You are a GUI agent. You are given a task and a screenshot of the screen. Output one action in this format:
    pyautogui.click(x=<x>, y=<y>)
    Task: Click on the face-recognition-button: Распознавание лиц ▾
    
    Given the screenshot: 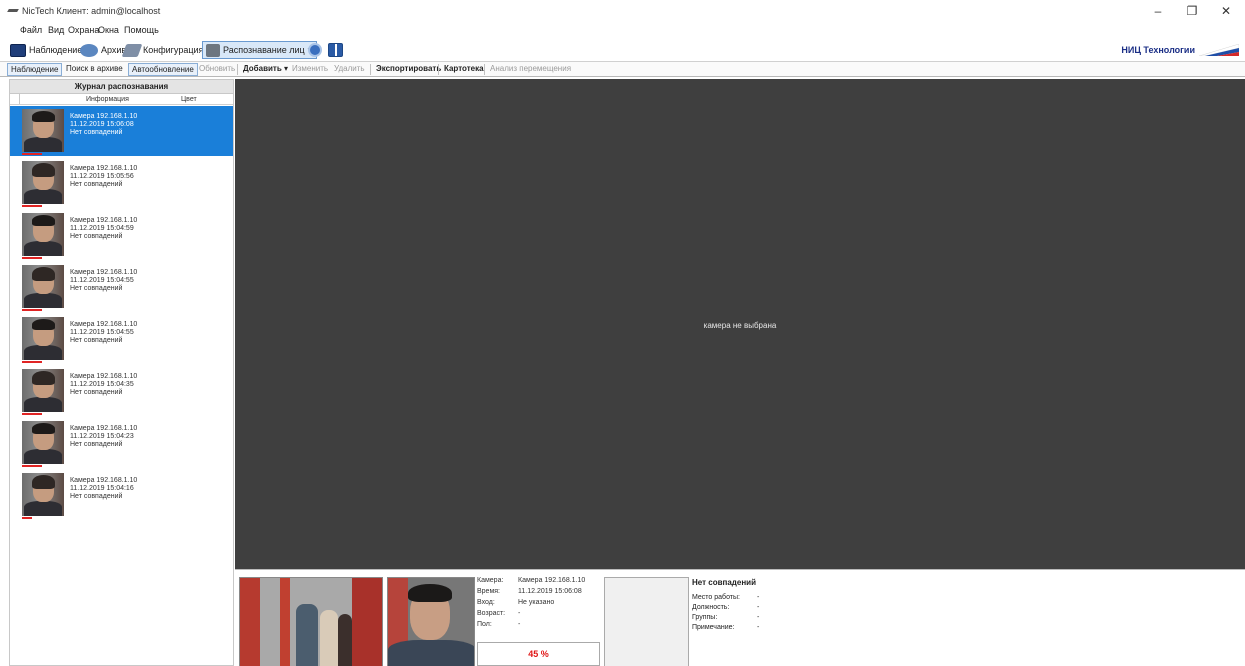 What is the action you would take?
    pyautogui.click(x=260, y=50)
    